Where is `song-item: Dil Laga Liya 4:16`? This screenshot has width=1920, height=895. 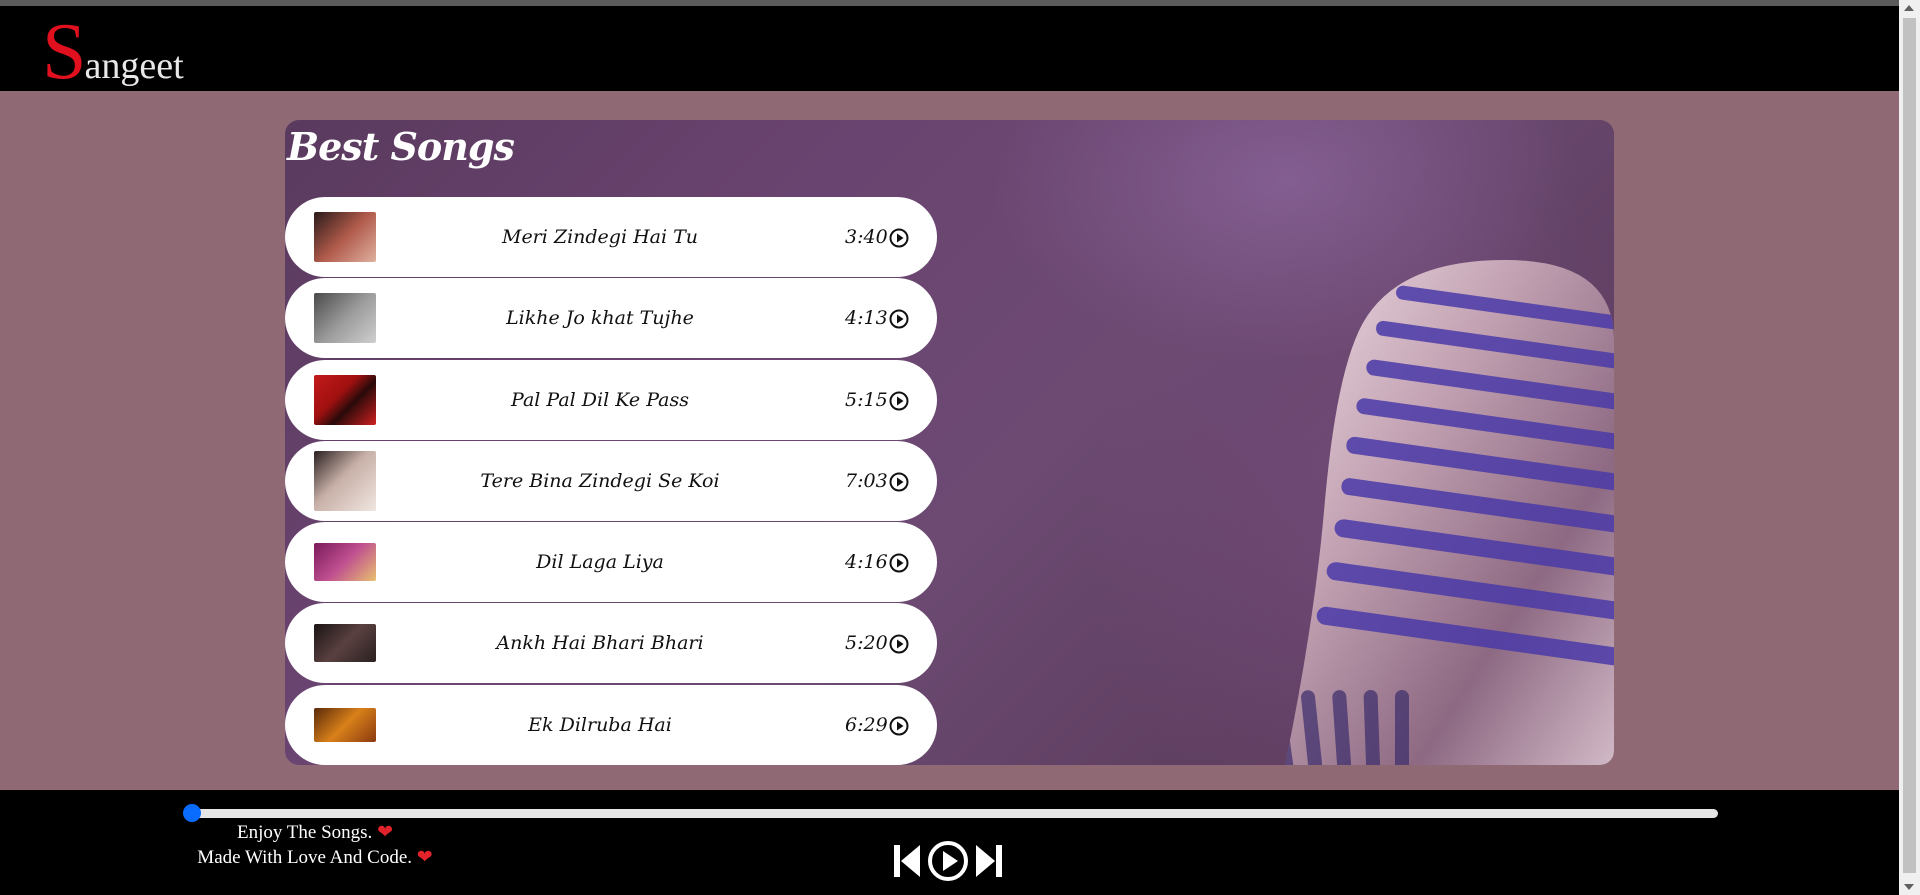
song-item: Dil Laga Liya 4:16 is located at coordinates (611, 562).